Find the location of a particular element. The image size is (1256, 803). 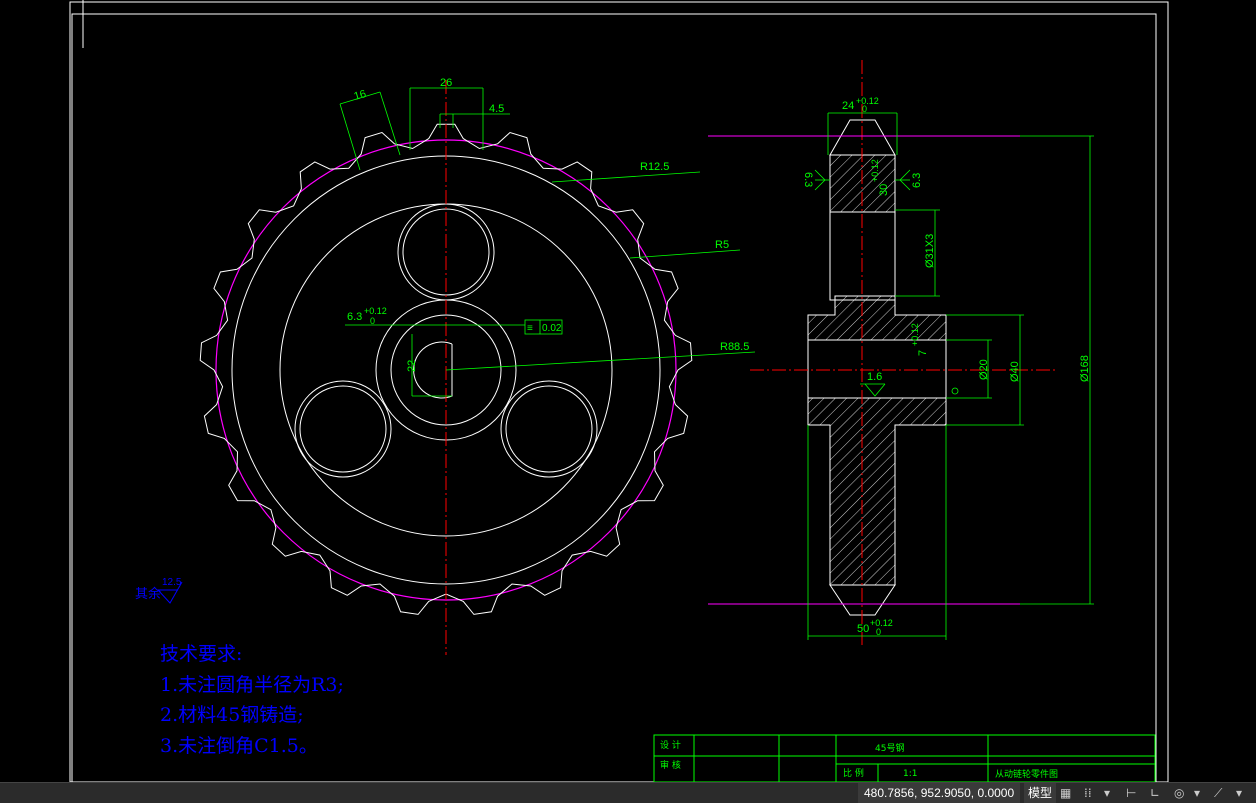

other-roughness-value: 12.5 is located at coordinates (172, 582).